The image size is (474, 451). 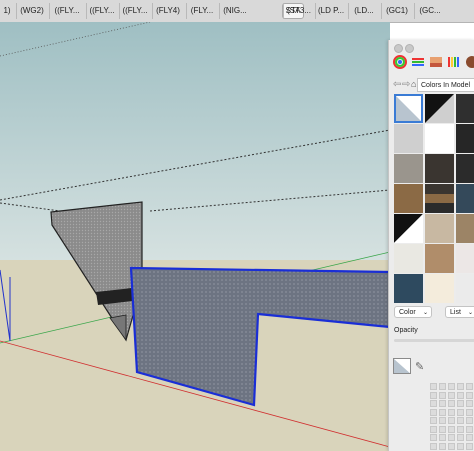 I want to click on crayons-icon, so click(x=454, y=62).